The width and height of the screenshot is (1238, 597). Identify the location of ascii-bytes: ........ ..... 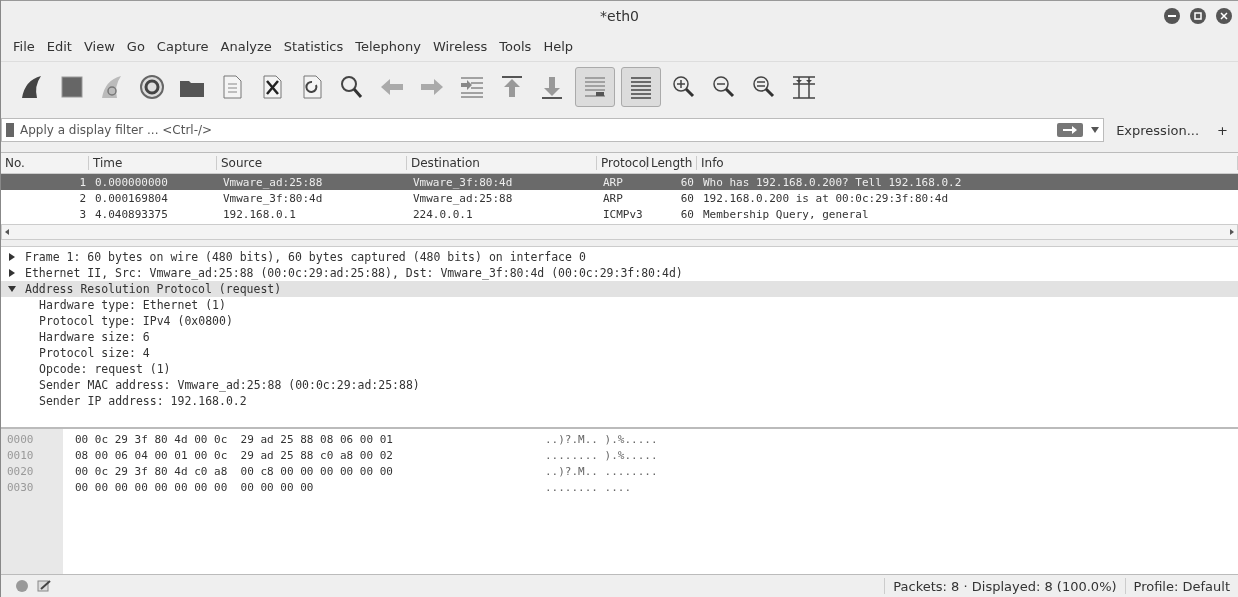
(588, 487).